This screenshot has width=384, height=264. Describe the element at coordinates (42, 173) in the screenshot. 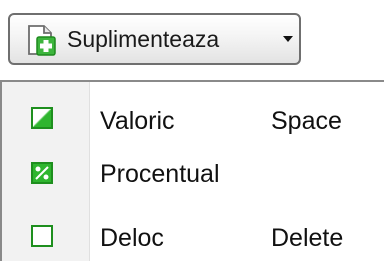

I see `percent-square-icon` at that location.